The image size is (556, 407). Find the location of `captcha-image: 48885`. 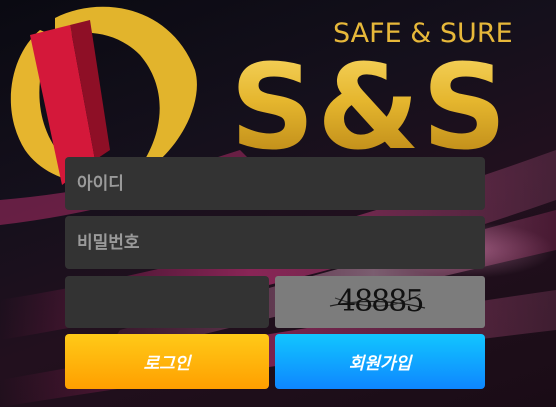

captcha-image: 48885 is located at coordinates (380, 302).